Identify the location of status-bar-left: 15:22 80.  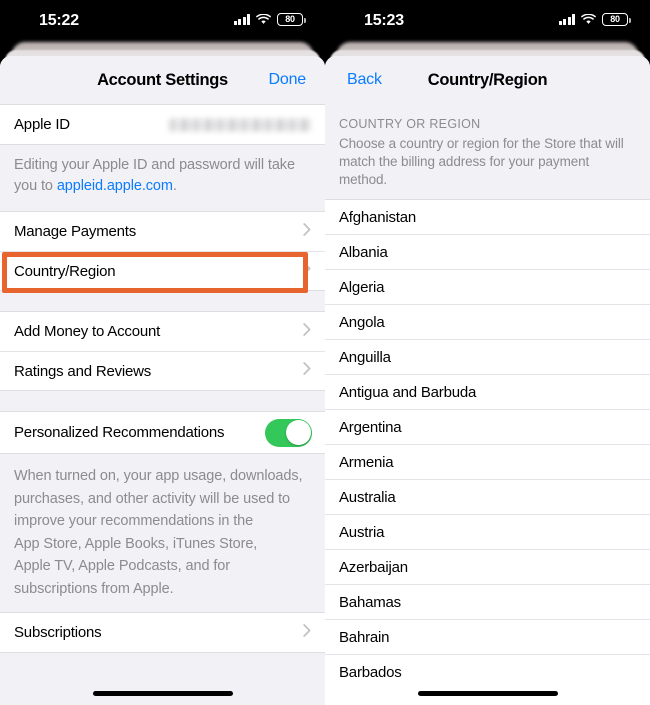
(162, 21).